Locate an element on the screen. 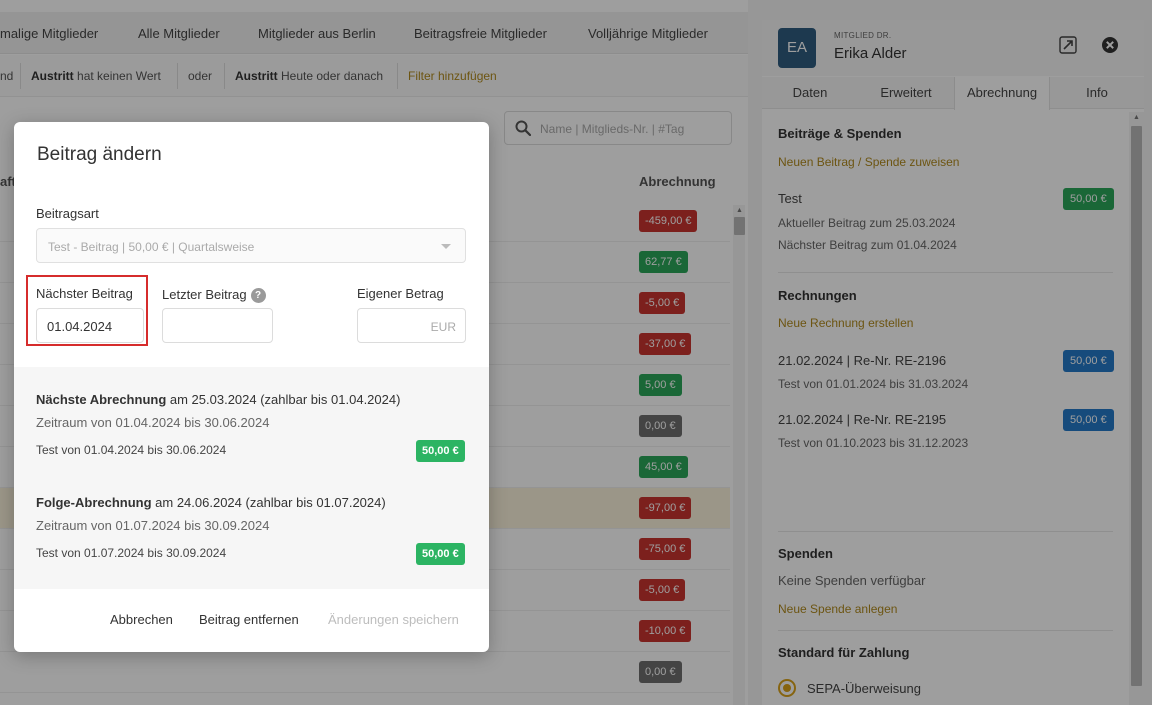  save-changes-button: Änderungen speichern is located at coordinates (393, 619).